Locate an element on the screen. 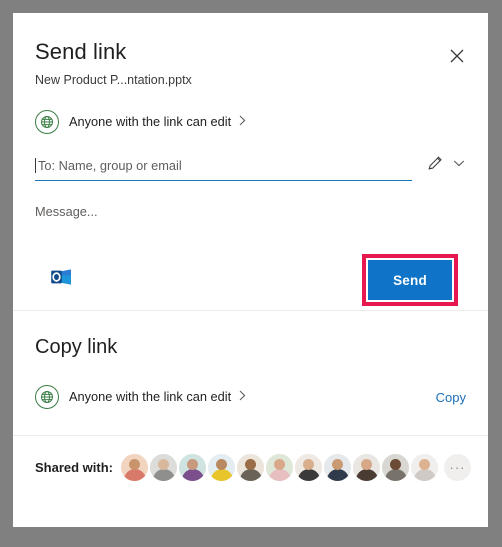 This screenshot has height=547, width=502. more-people-label: ··· is located at coordinates (457, 467).